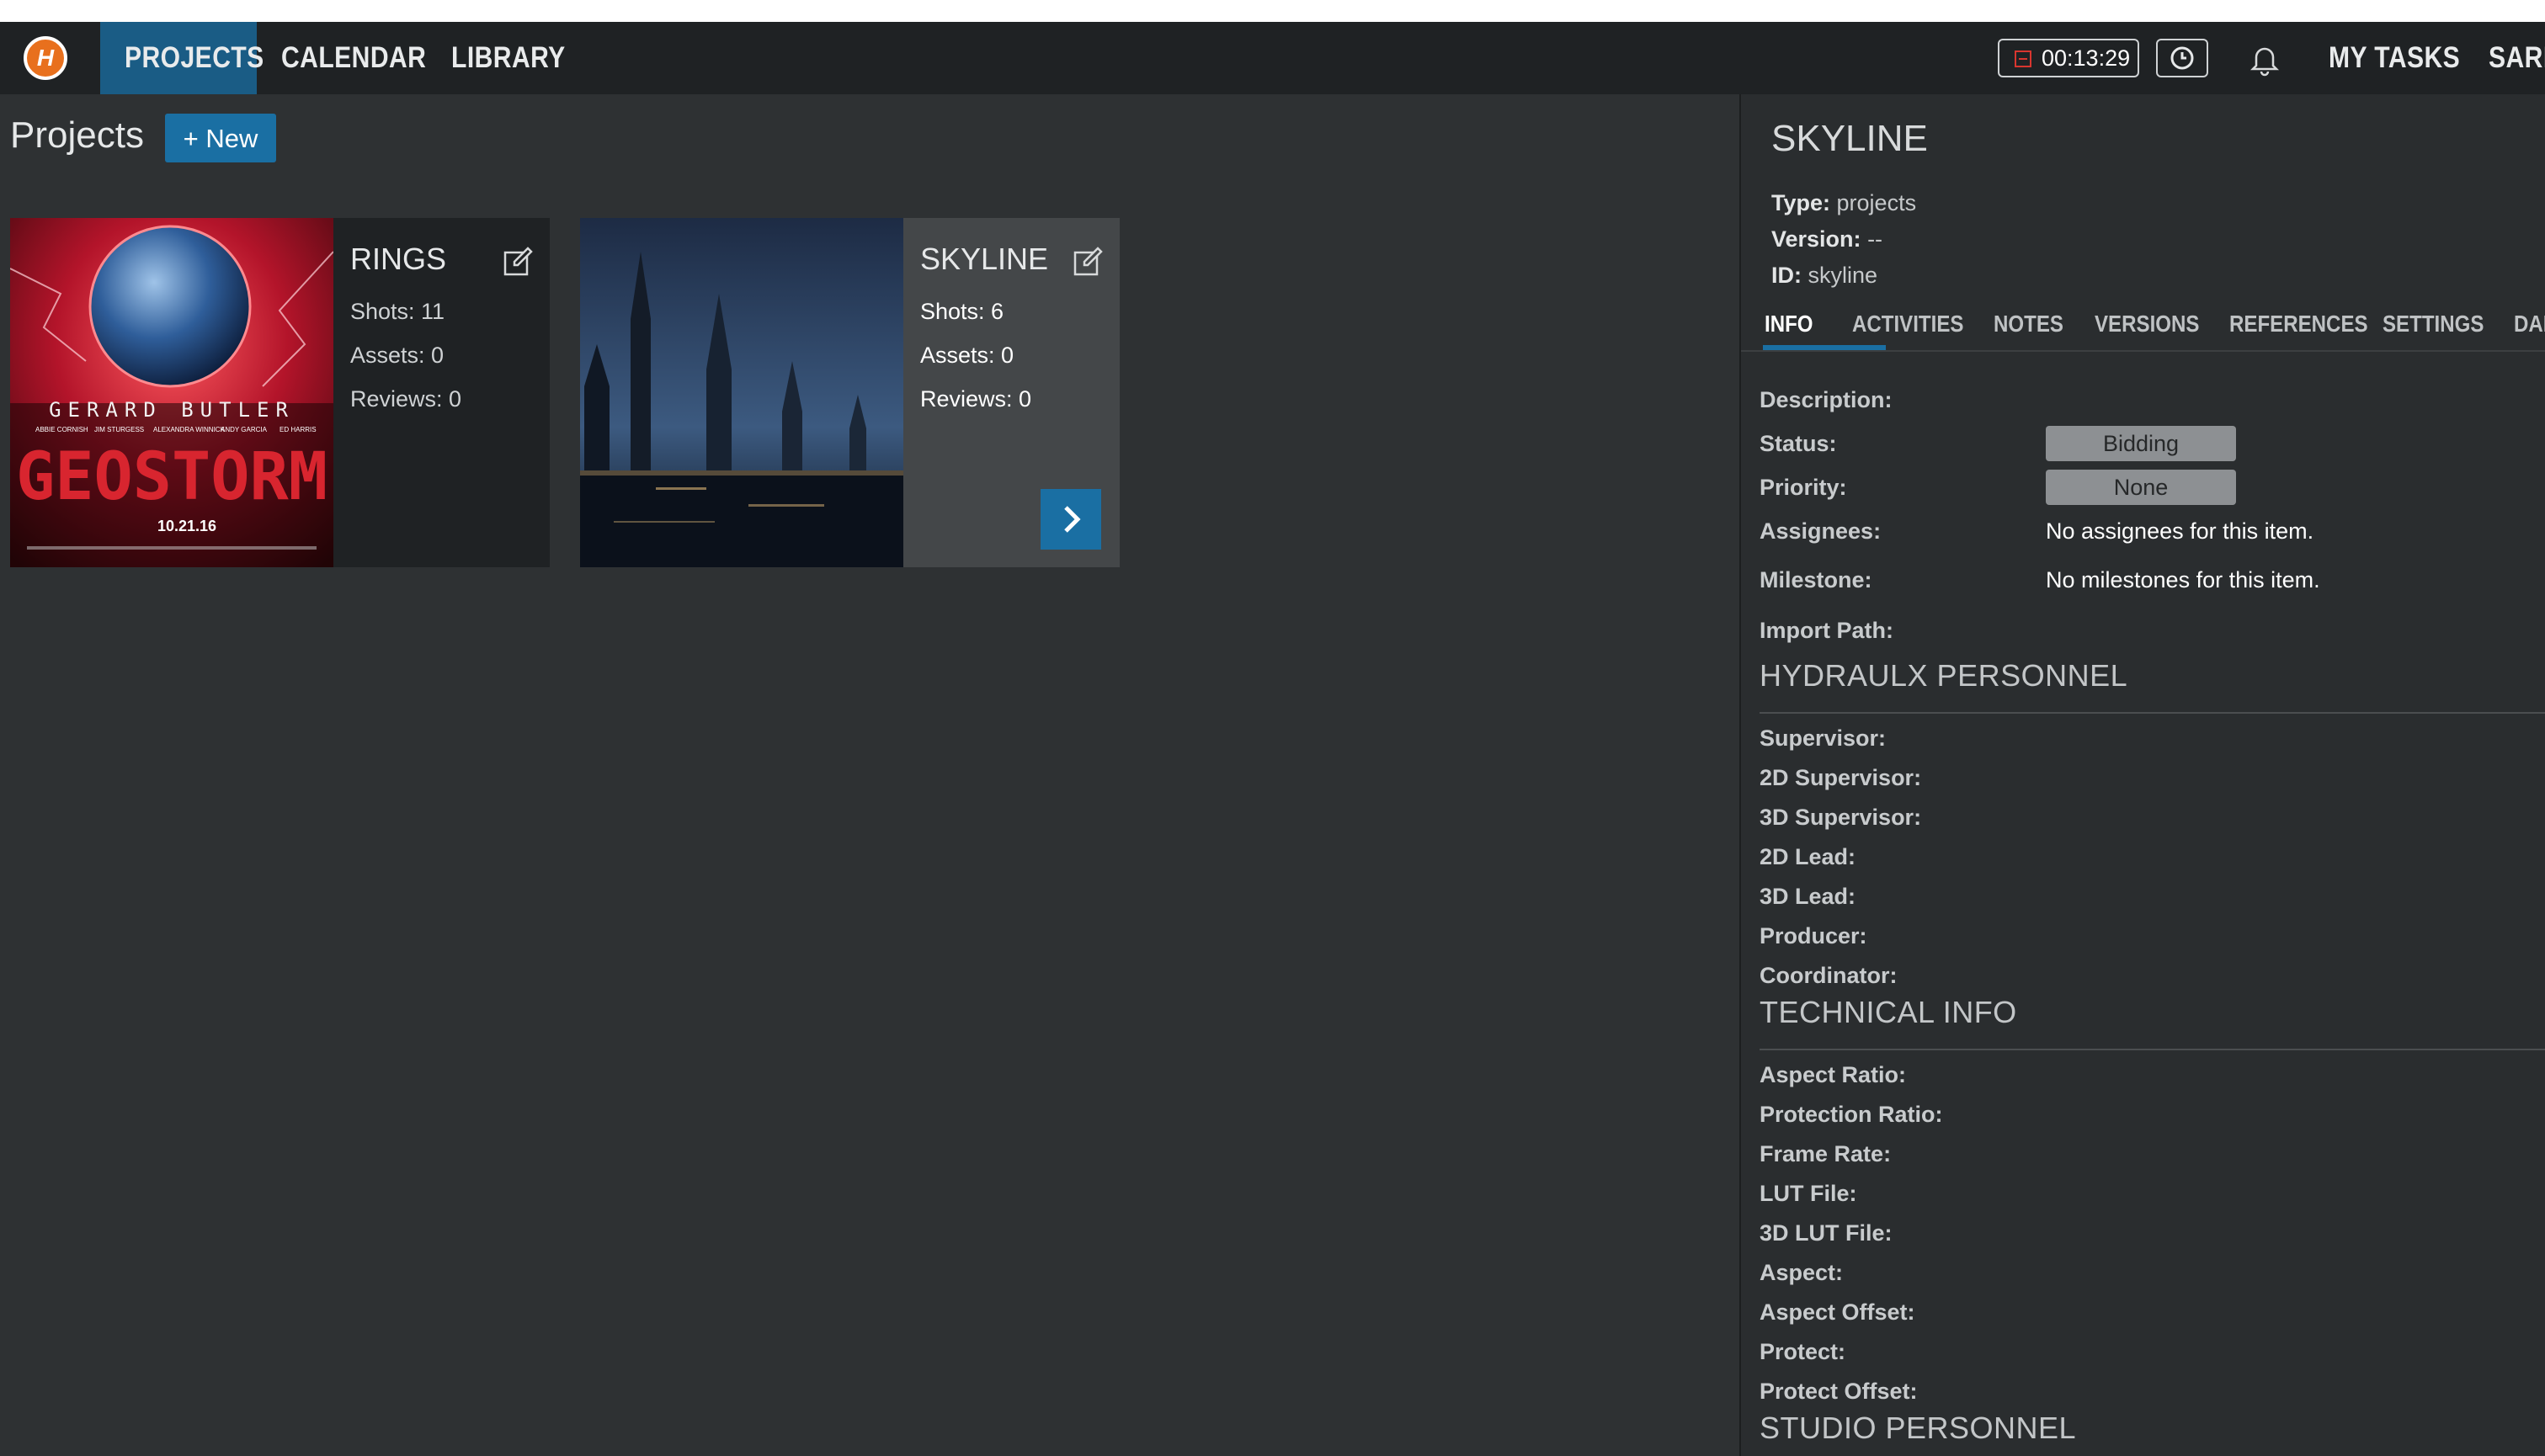  I want to click on status-dropdown: Bidding, so click(2141, 443).